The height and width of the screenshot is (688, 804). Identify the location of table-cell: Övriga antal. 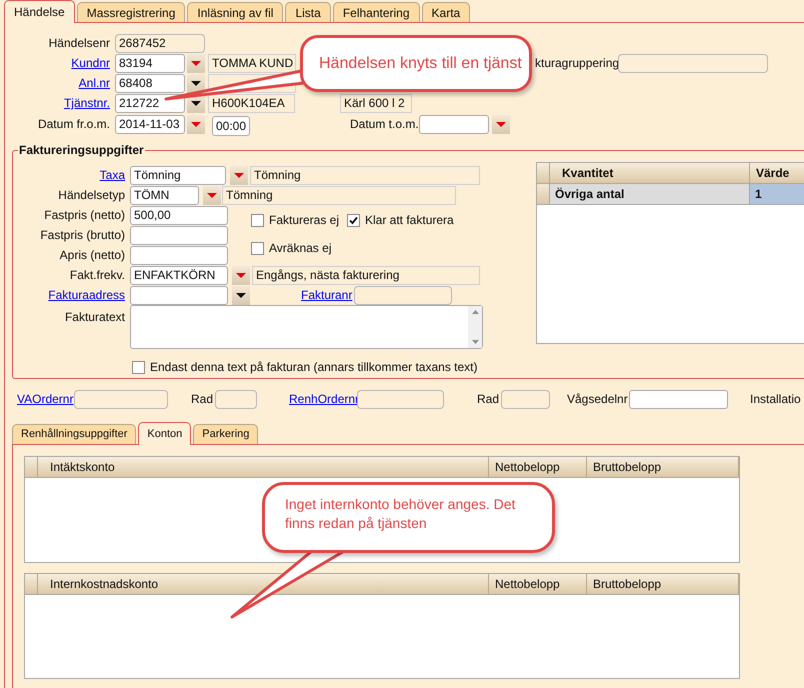
(650, 194).